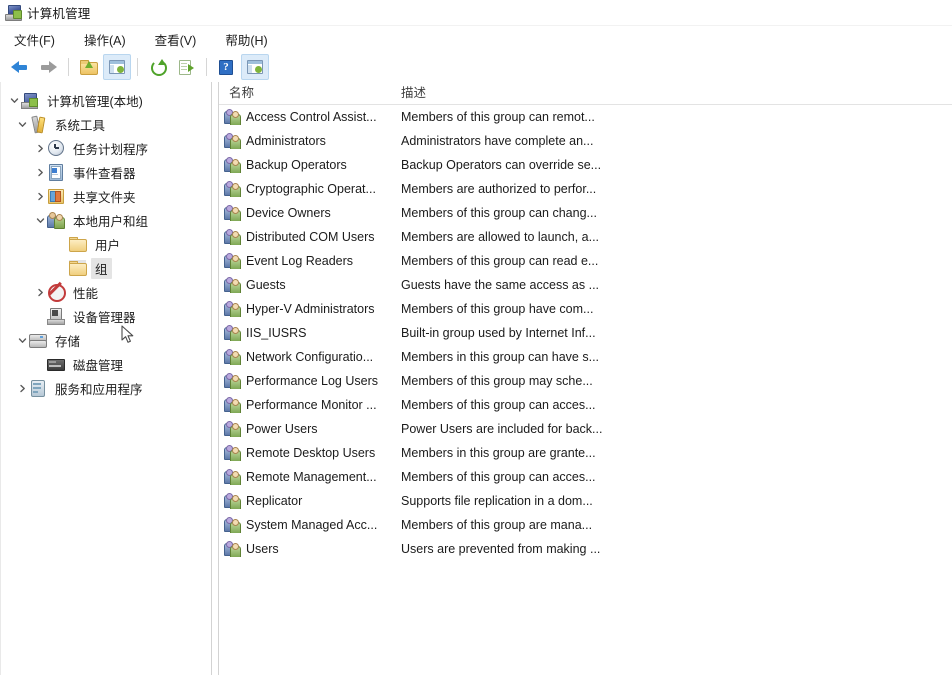 The height and width of the screenshot is (675, 952). What do you see at coordinates (179, 39) in the screenshot?
I see `menu-view: 查看(V)` at bounding box center [179, 39].